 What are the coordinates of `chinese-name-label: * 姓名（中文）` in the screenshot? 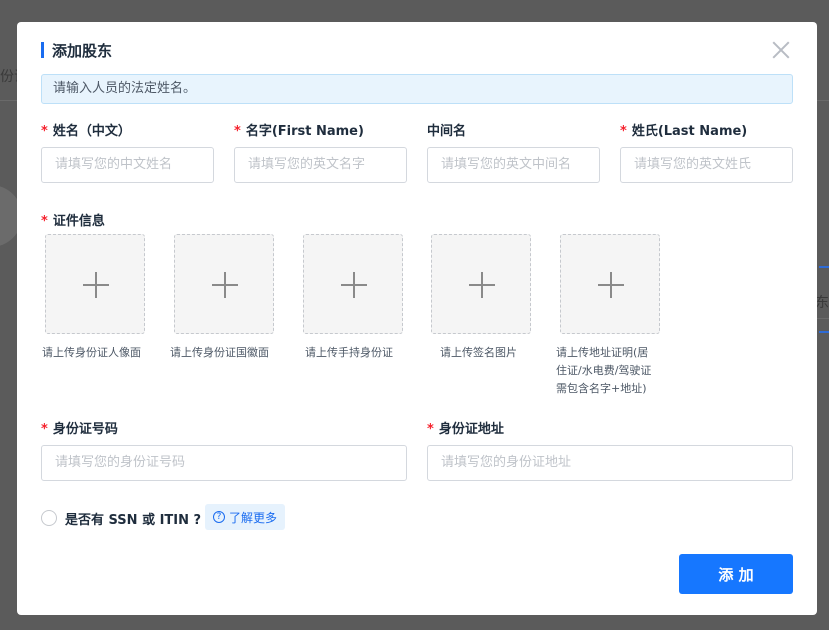 It's located at (86, 131).